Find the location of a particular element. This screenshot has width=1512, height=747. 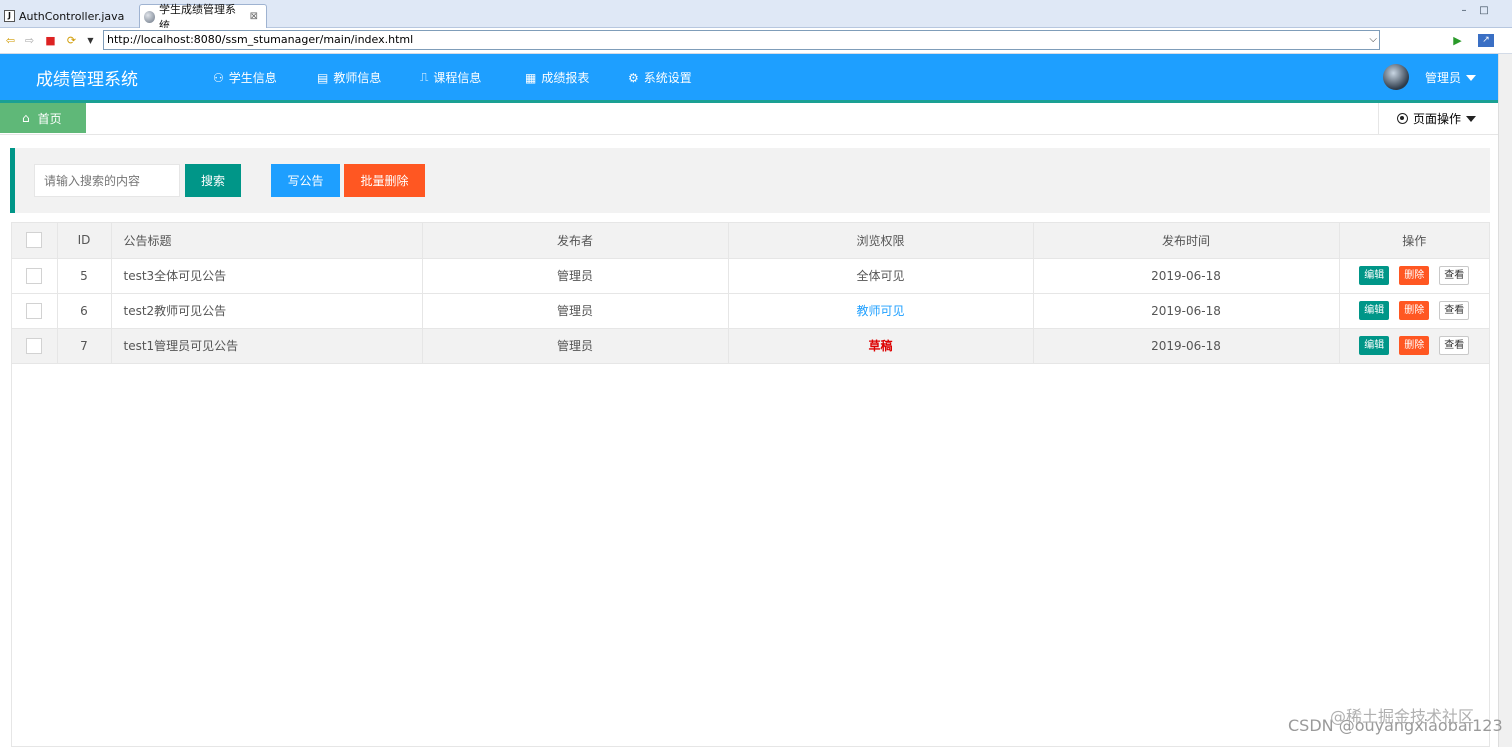

column-time: 发布时间 is located at coordinates (1186, 241).